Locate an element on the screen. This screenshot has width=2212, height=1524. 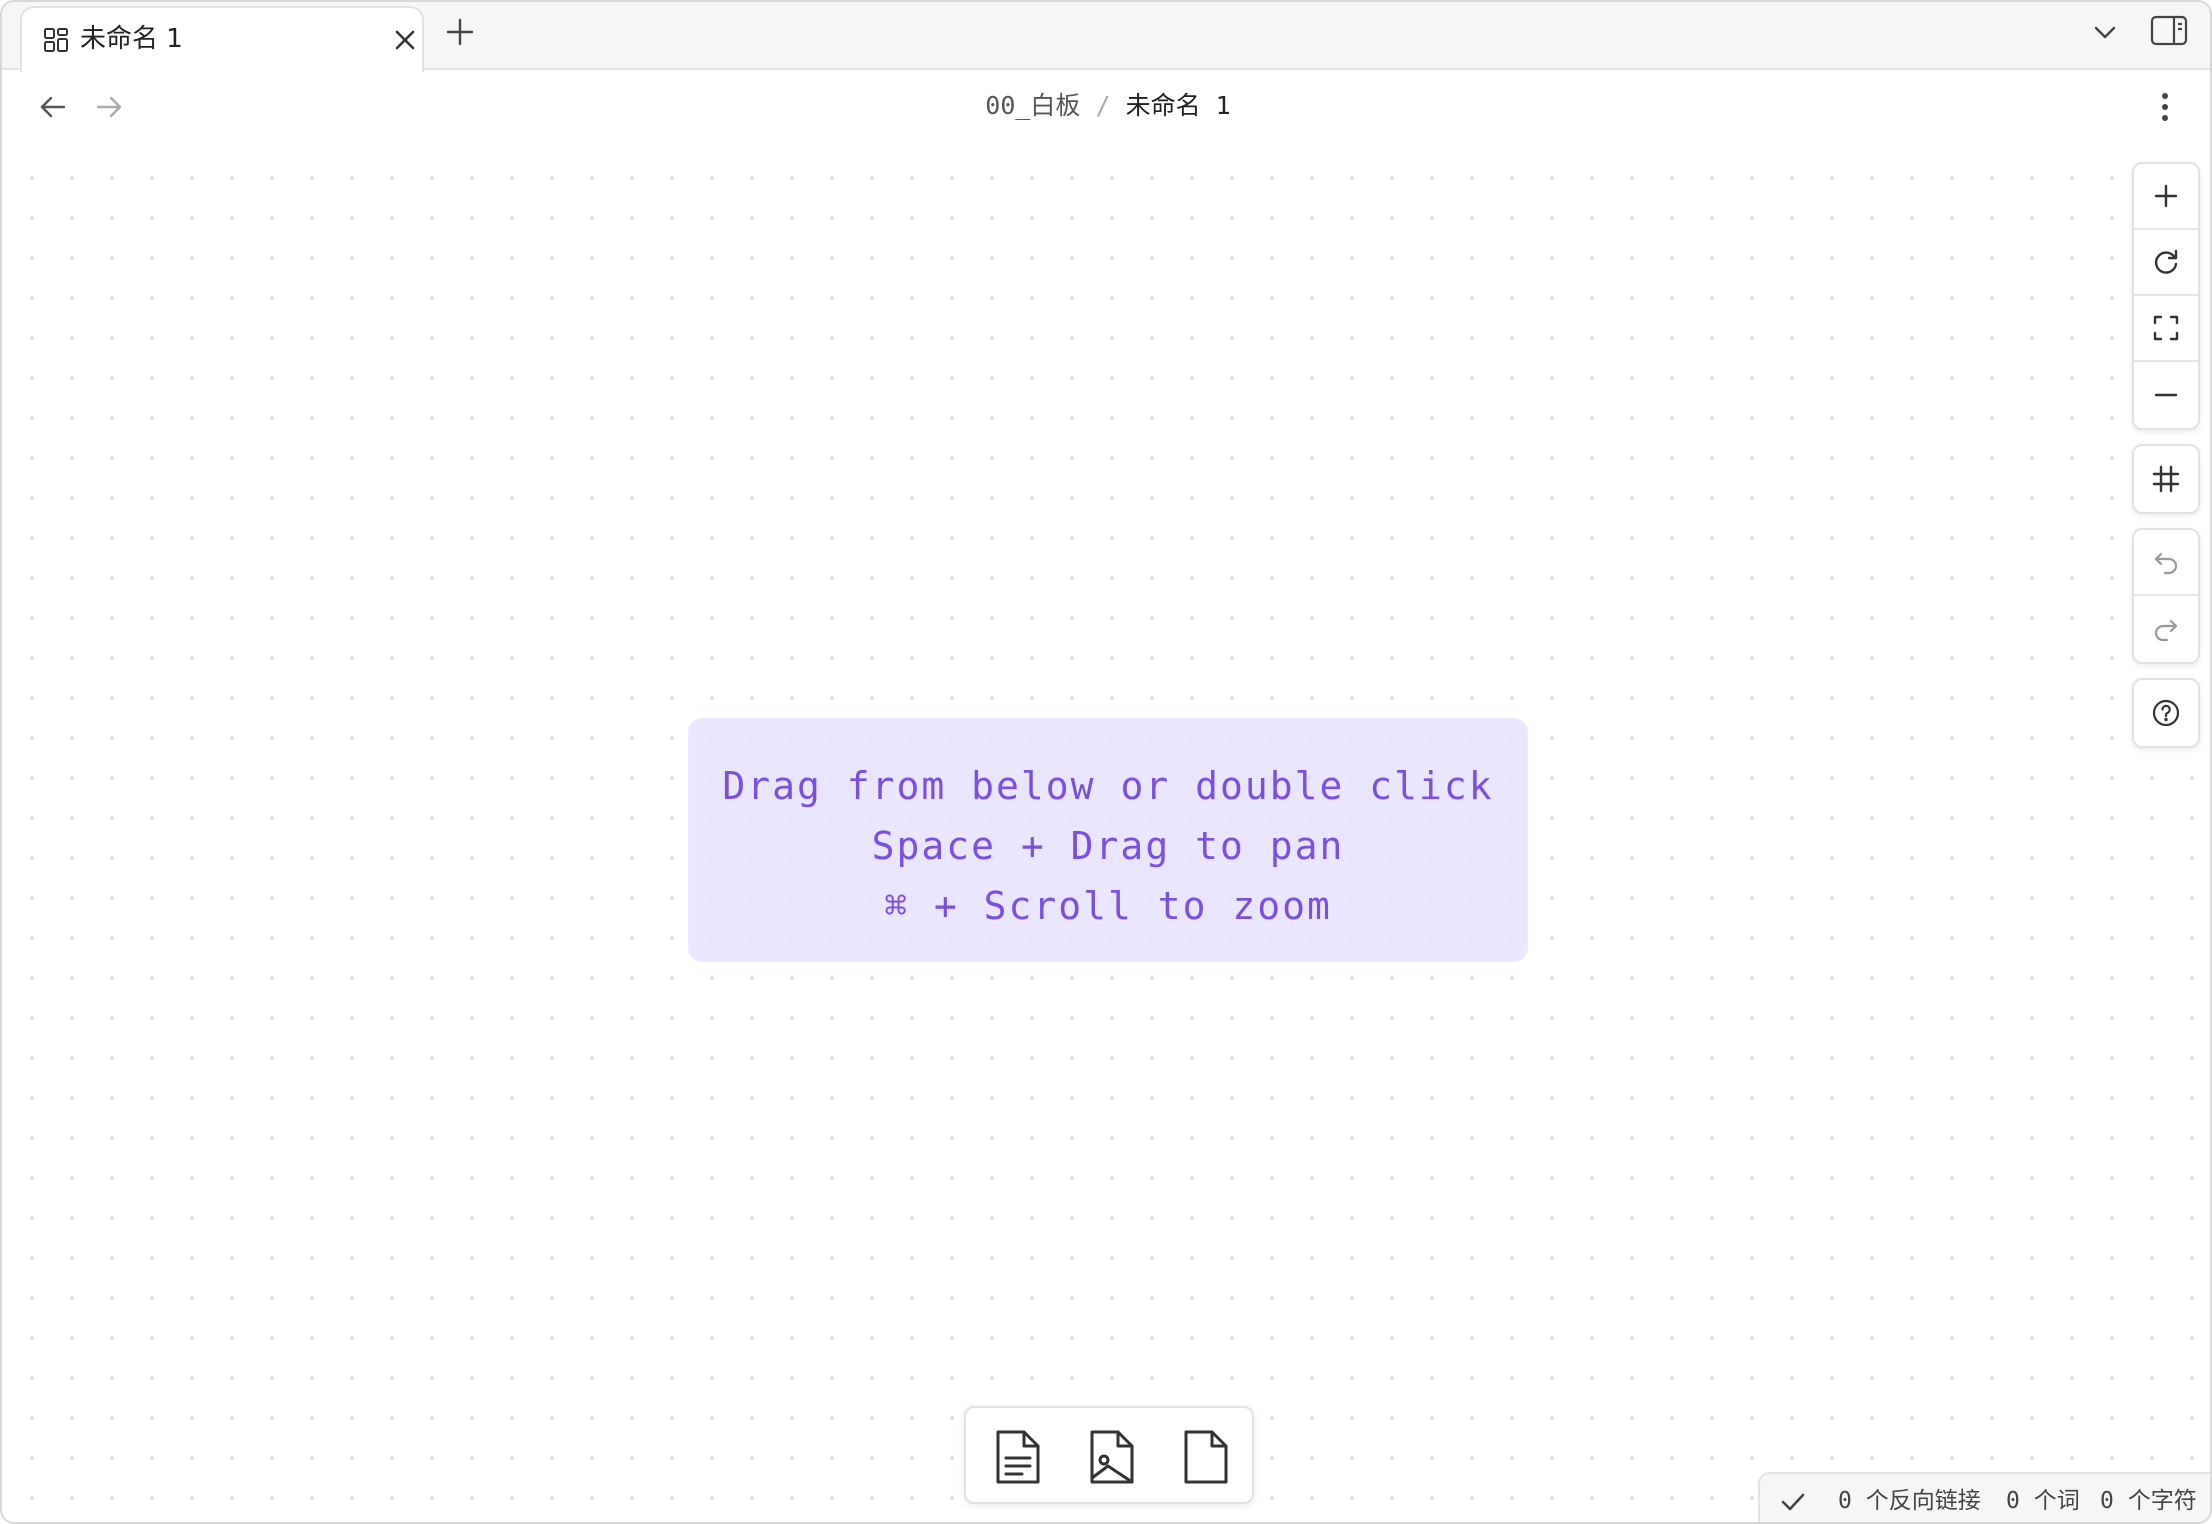
char-count: 0 个字符 is located at coordinates (2148, 1501).